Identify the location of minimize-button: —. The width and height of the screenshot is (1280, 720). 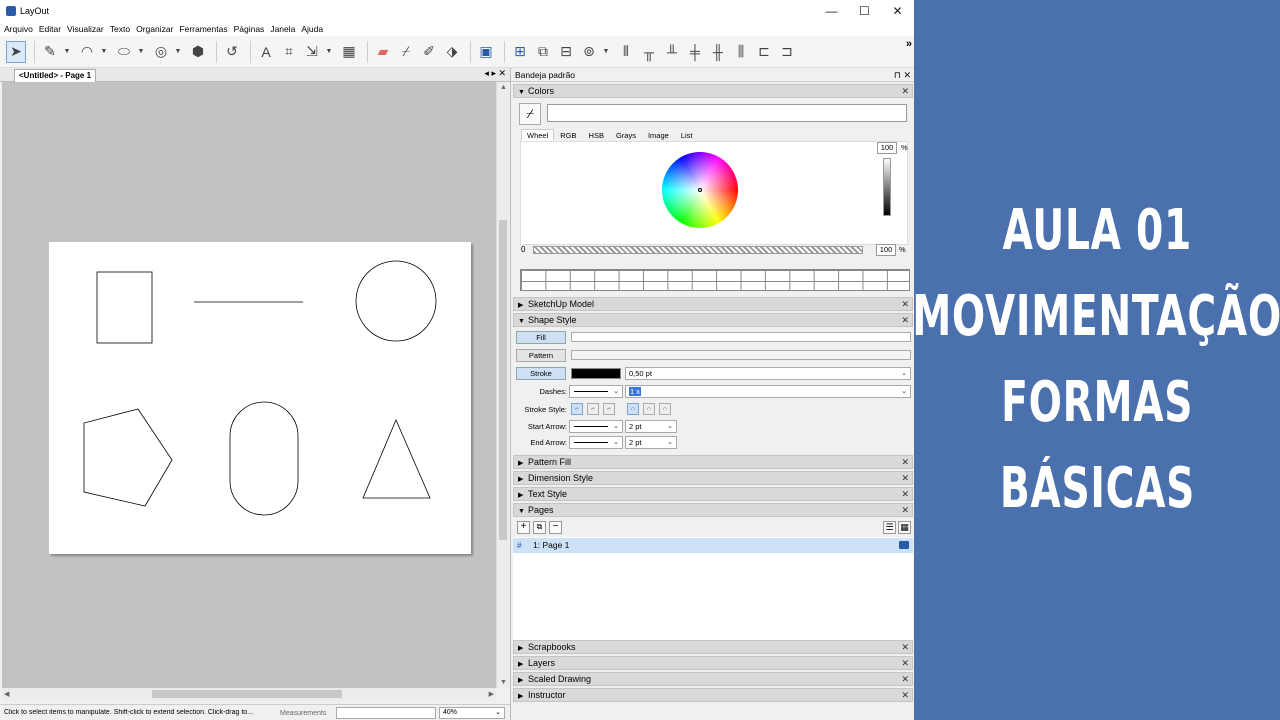
(831, 11).